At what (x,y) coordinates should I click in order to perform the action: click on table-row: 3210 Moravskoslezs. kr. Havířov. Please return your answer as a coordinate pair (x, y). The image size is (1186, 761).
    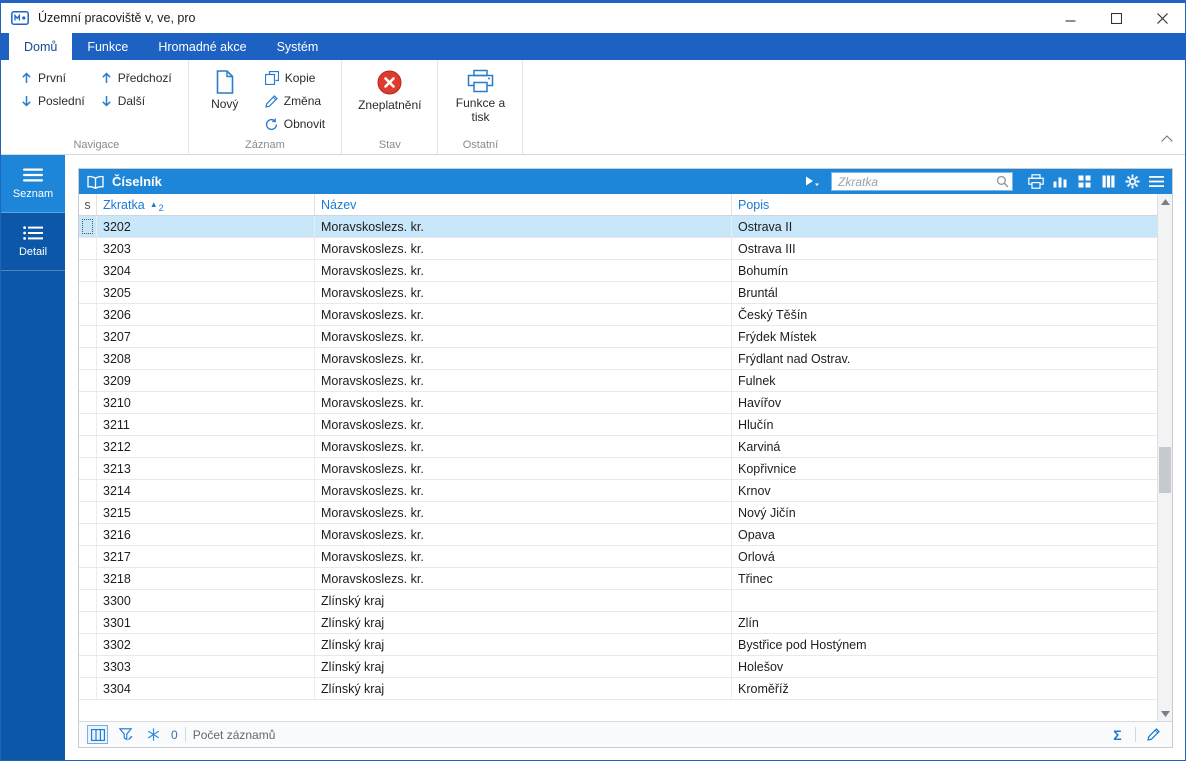
    Looking at the image, I should click on (618, 403).